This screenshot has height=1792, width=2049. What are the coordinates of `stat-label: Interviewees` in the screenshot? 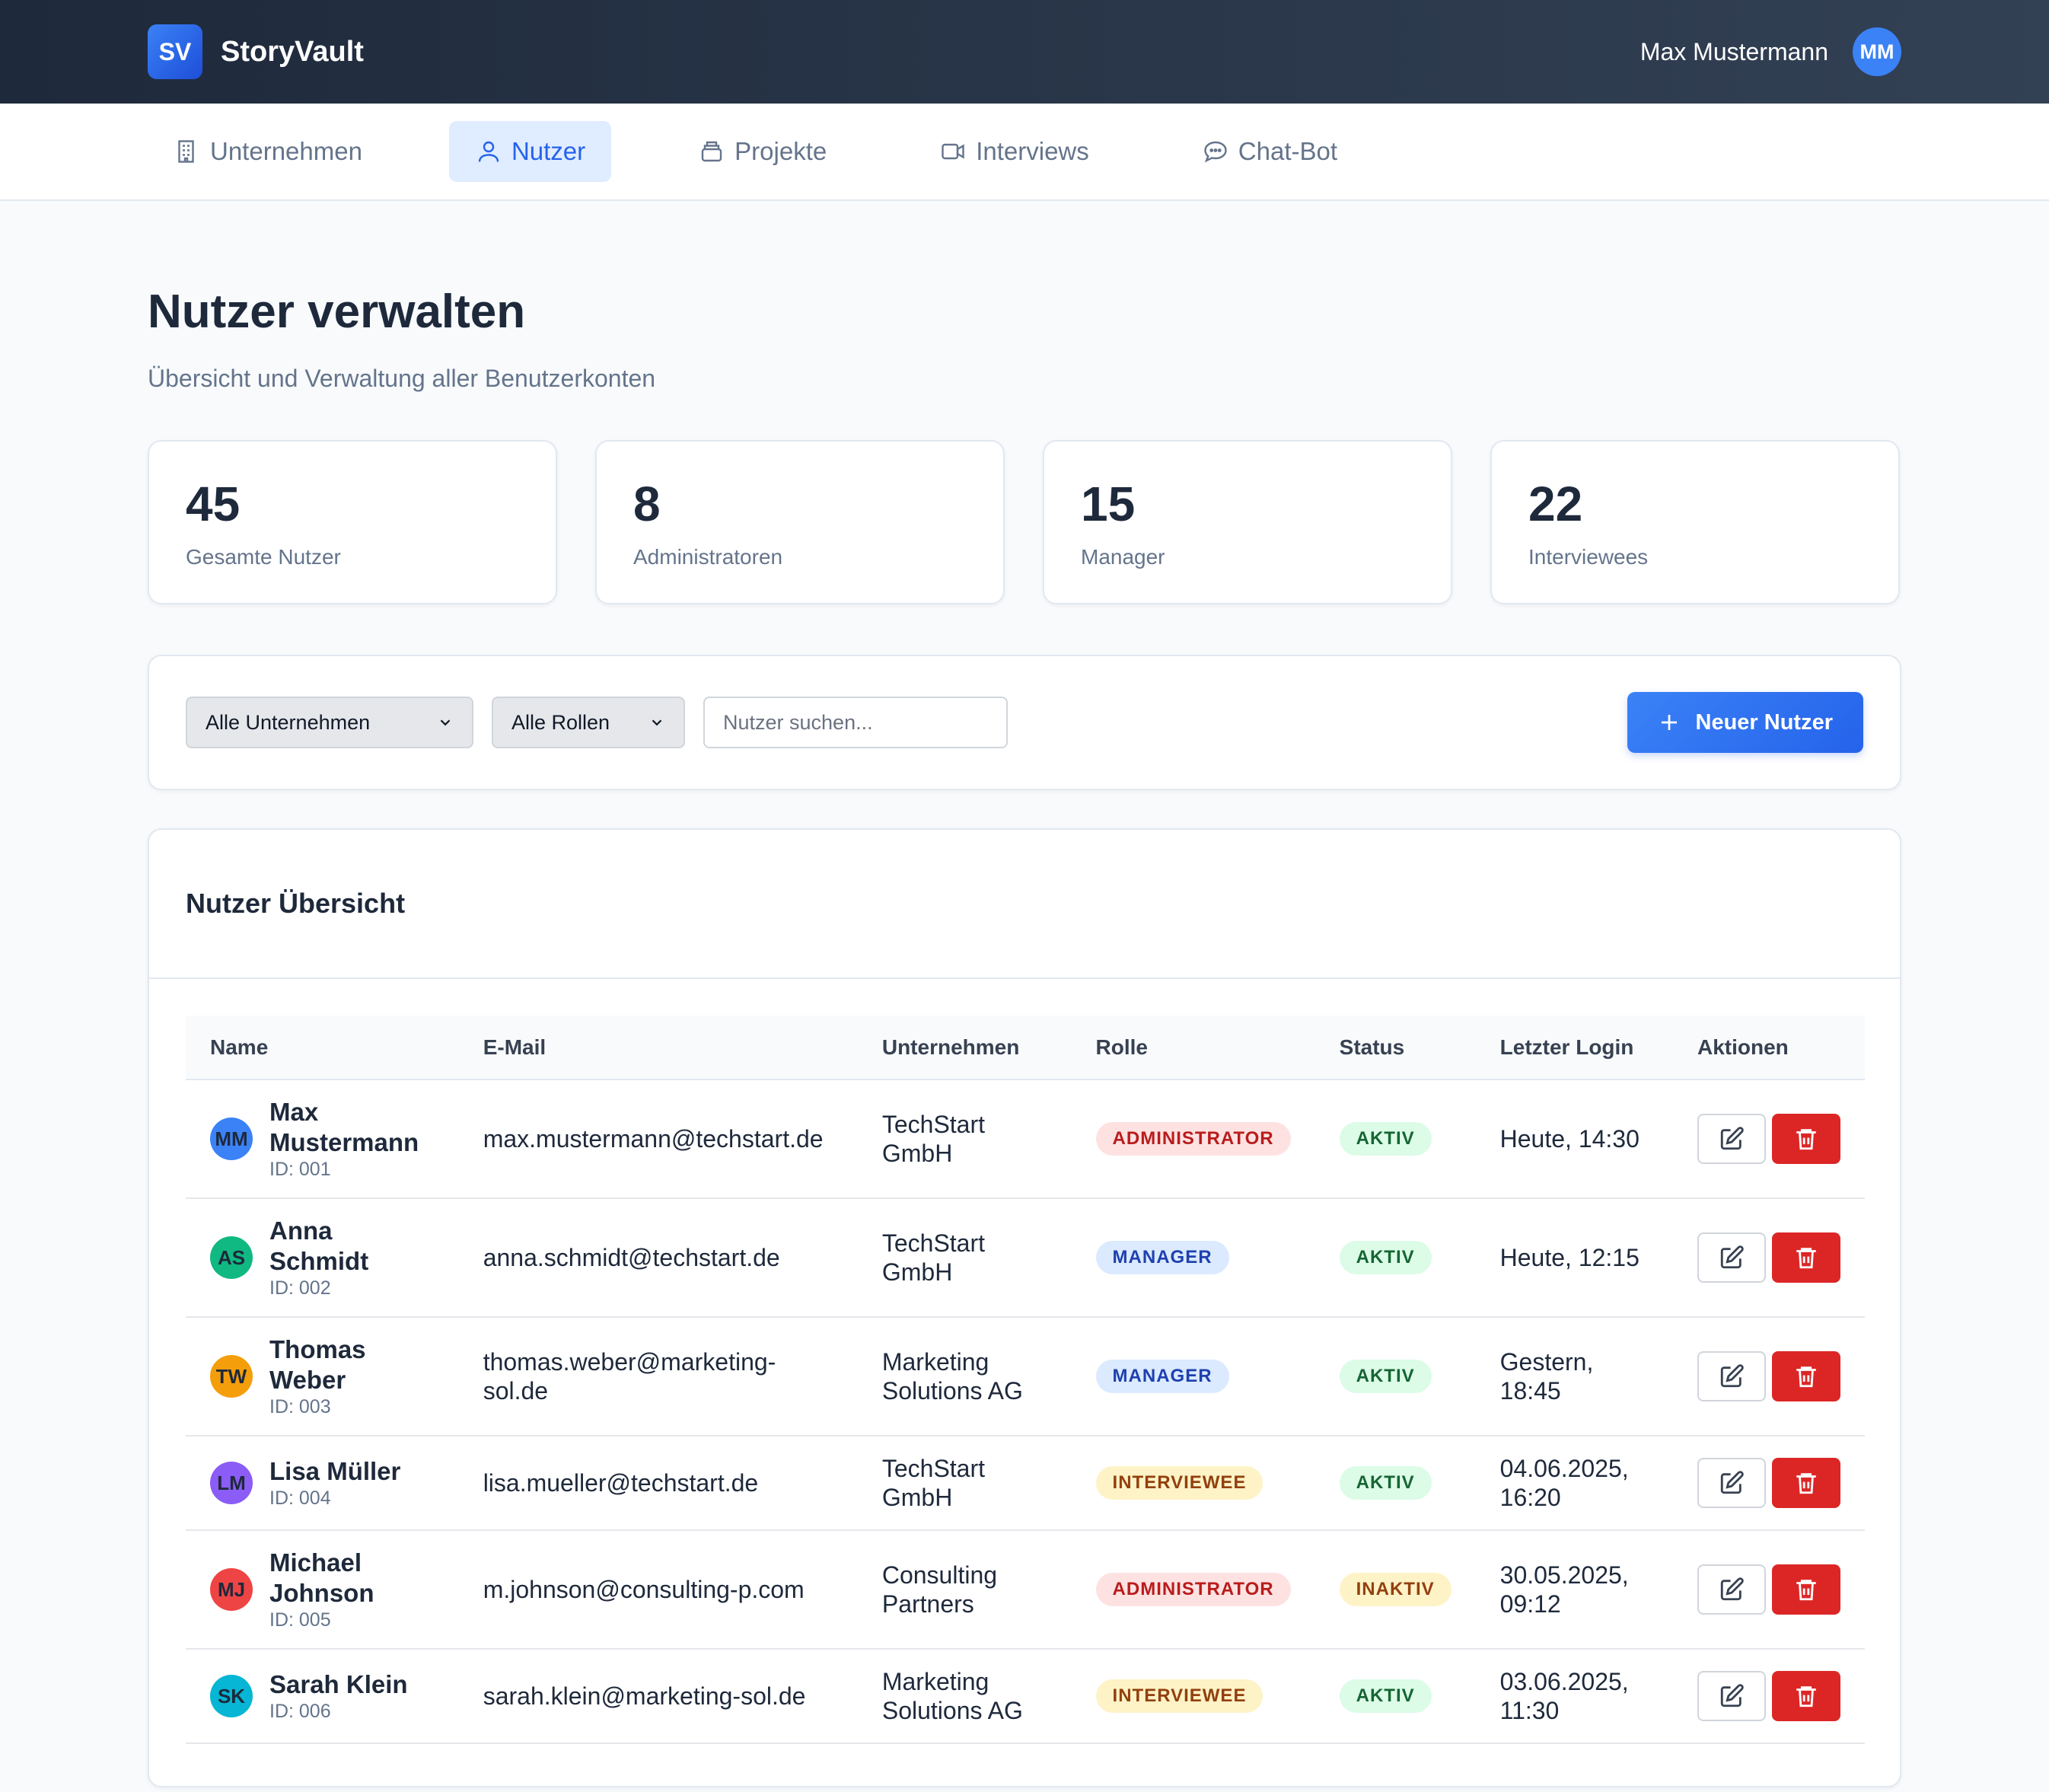 It's located at (1588, 557).